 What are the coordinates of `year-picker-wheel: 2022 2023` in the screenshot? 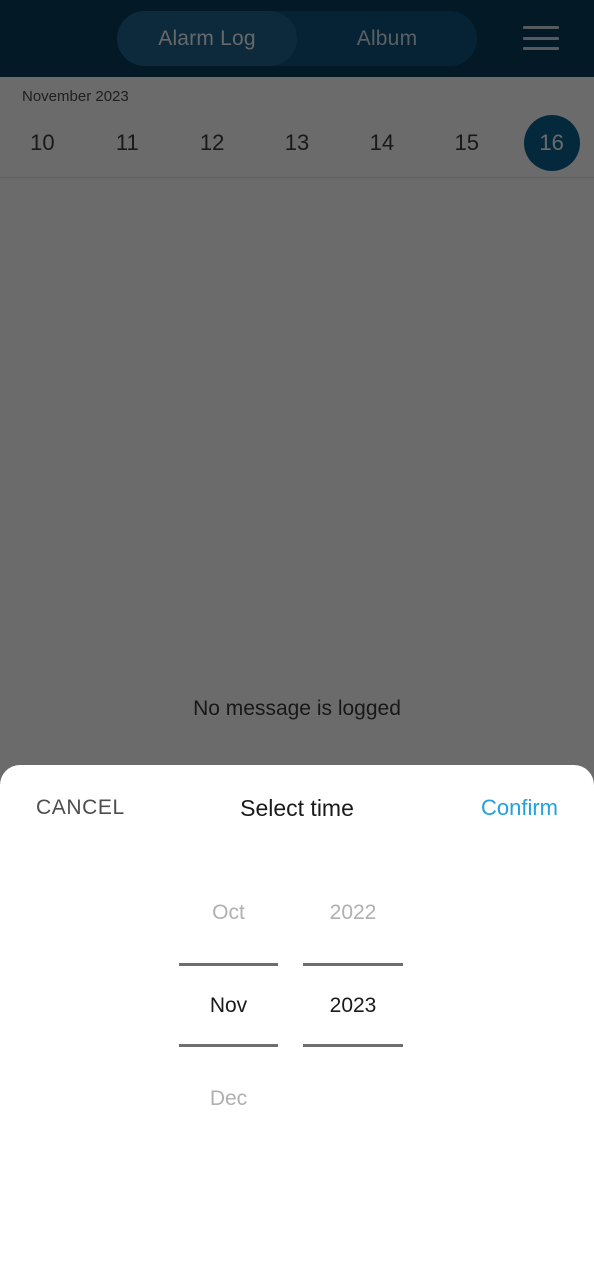 It's located at (353, 1001).